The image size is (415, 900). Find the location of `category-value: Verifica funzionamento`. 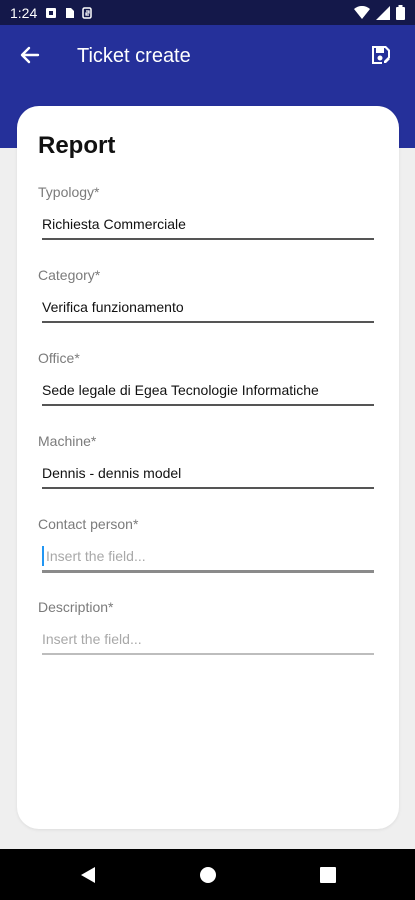

category-value: Verifica funzionamento is located at coordinates (207, 307).